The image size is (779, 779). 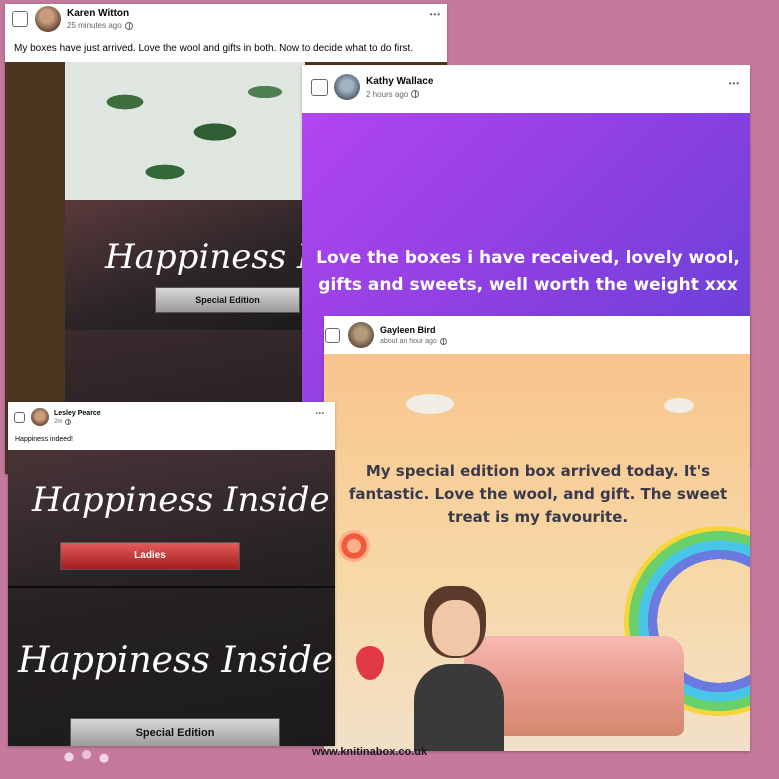 I want to click on cloud-right, so click(x=679, y=405).